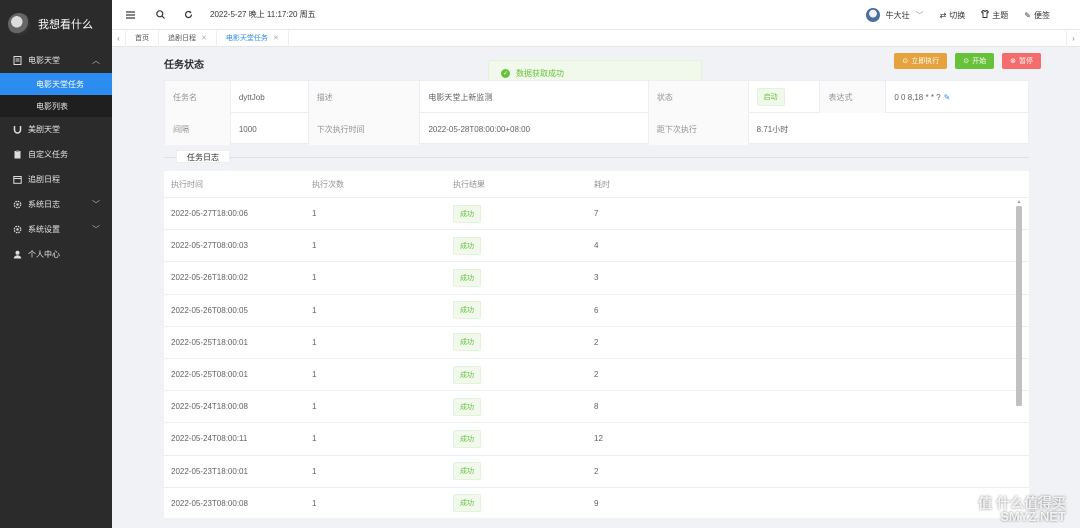 Image resolution: width=1080 pixels, height=528 pixels. What do you see at coordinates (505, 73) in the screenshot?
I see `check-circle-icon: ✓` at bounding box center [505, 73].